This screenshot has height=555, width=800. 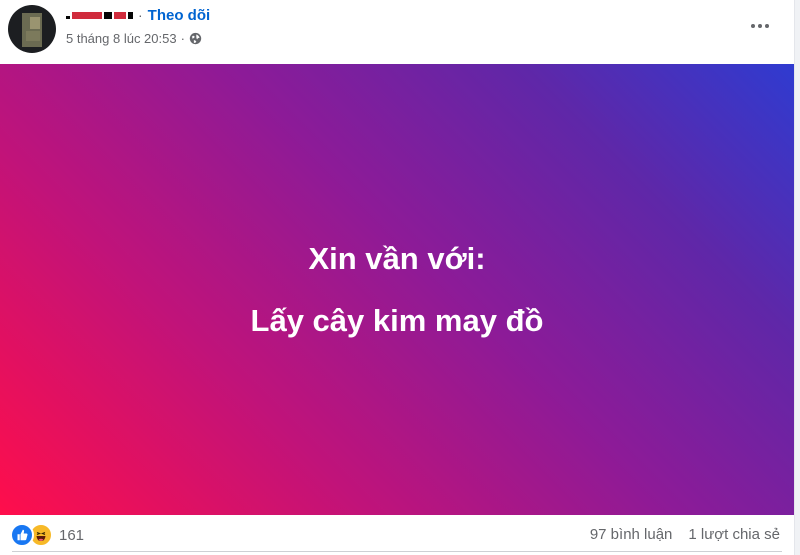 I want to click on reactions-summary: 161, so click(x=47, y=535).